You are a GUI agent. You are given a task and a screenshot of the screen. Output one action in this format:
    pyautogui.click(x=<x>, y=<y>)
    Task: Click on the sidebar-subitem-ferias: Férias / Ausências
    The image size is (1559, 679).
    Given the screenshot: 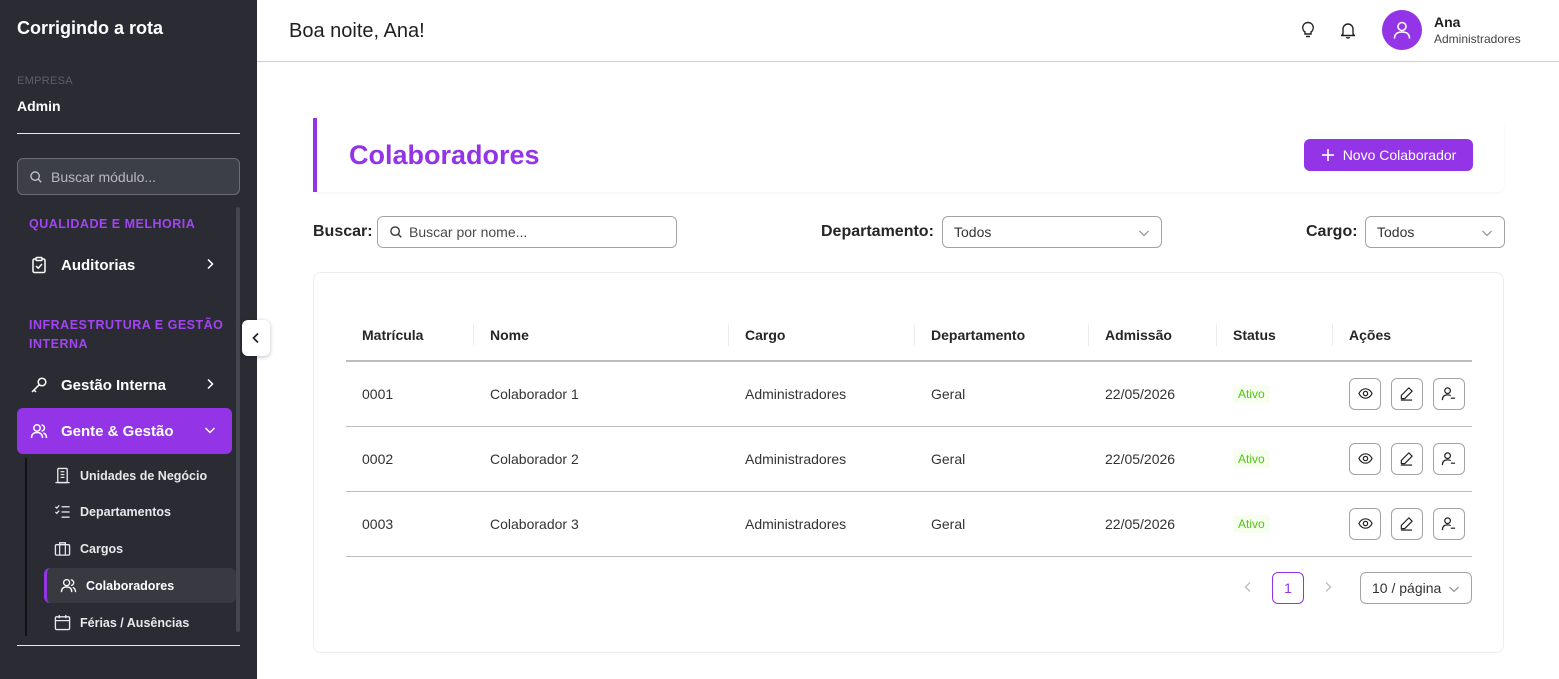 What is the action you would take?
    pyautogui.click(x=140, y=622)
    